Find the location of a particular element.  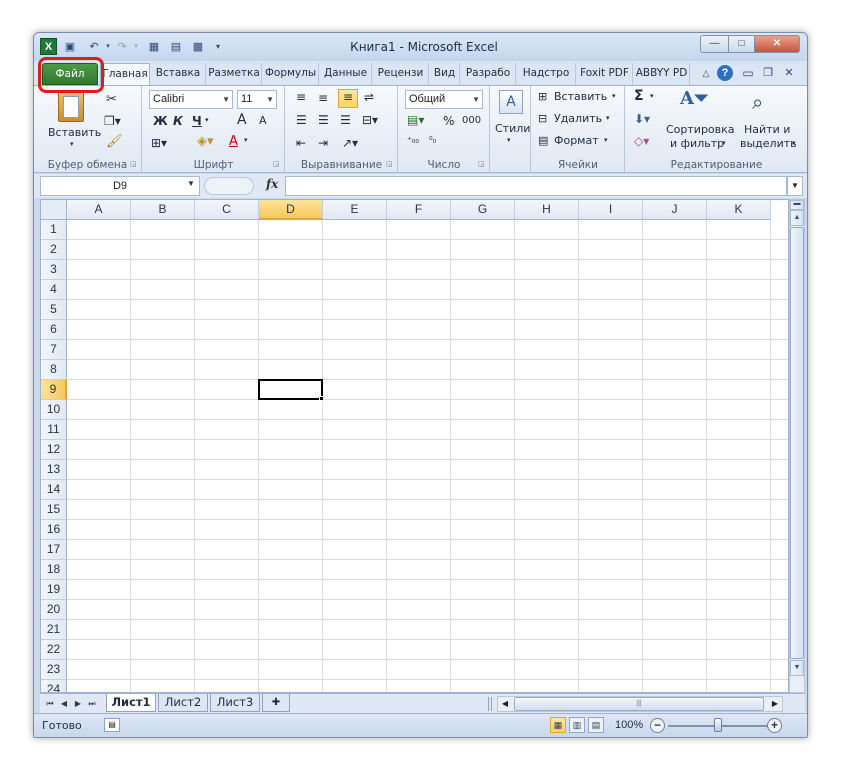

column-header-i: I is located at coordinates (611, 210).